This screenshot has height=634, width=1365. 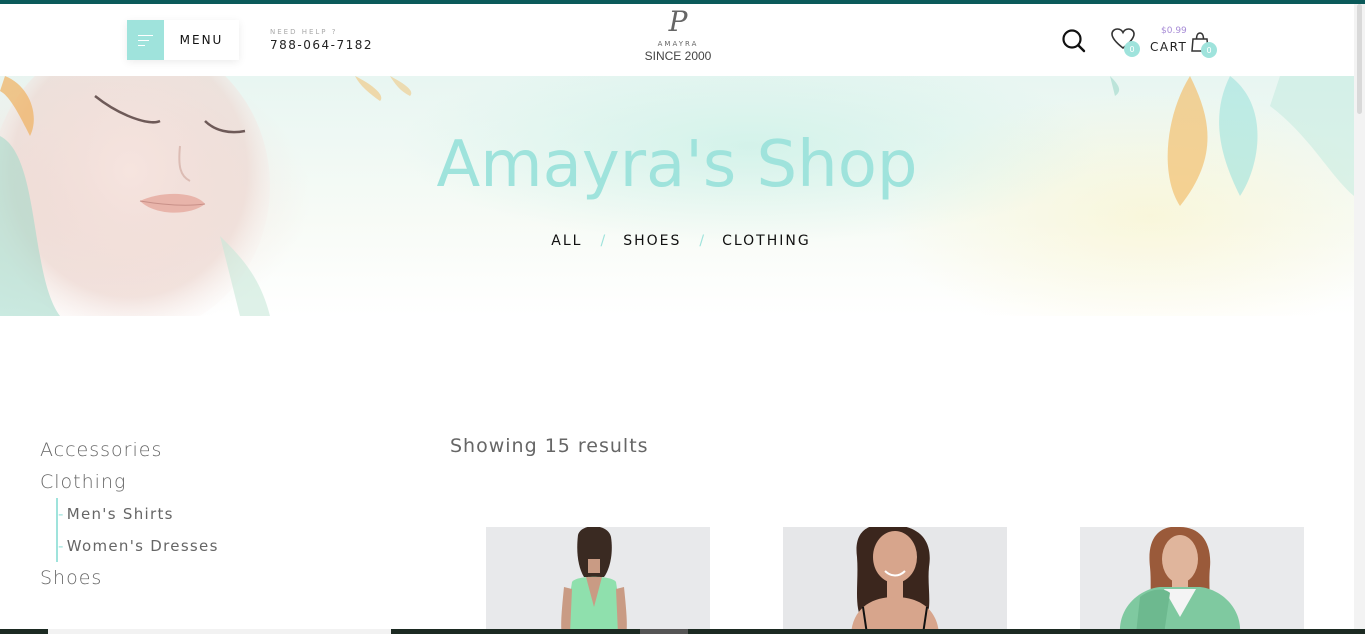 I want to click on logo-since: SINCE 2000, so click(x=678, y=56).